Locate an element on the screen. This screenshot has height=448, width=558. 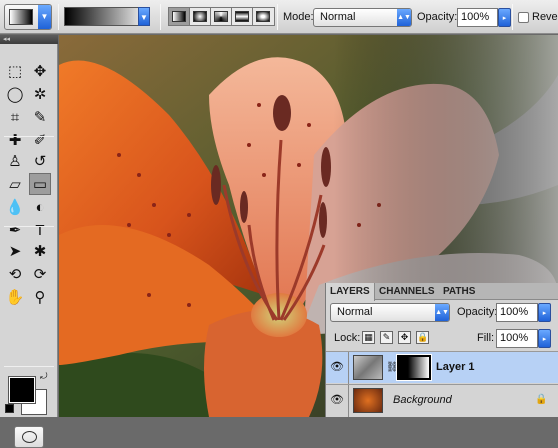
hand-icon: ✋ is located at coordinates (15, 297).